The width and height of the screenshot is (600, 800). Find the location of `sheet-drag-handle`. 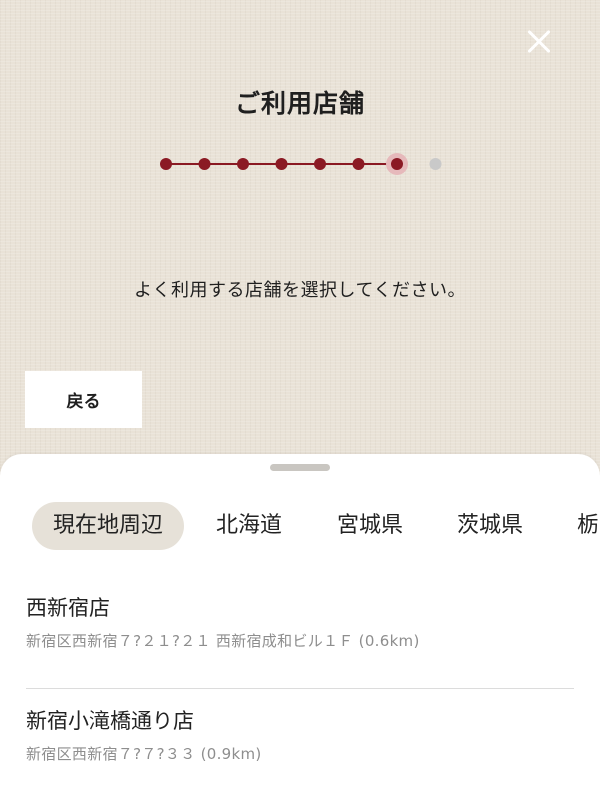

sheet-drag-handle is located at coordinates (300, 467).